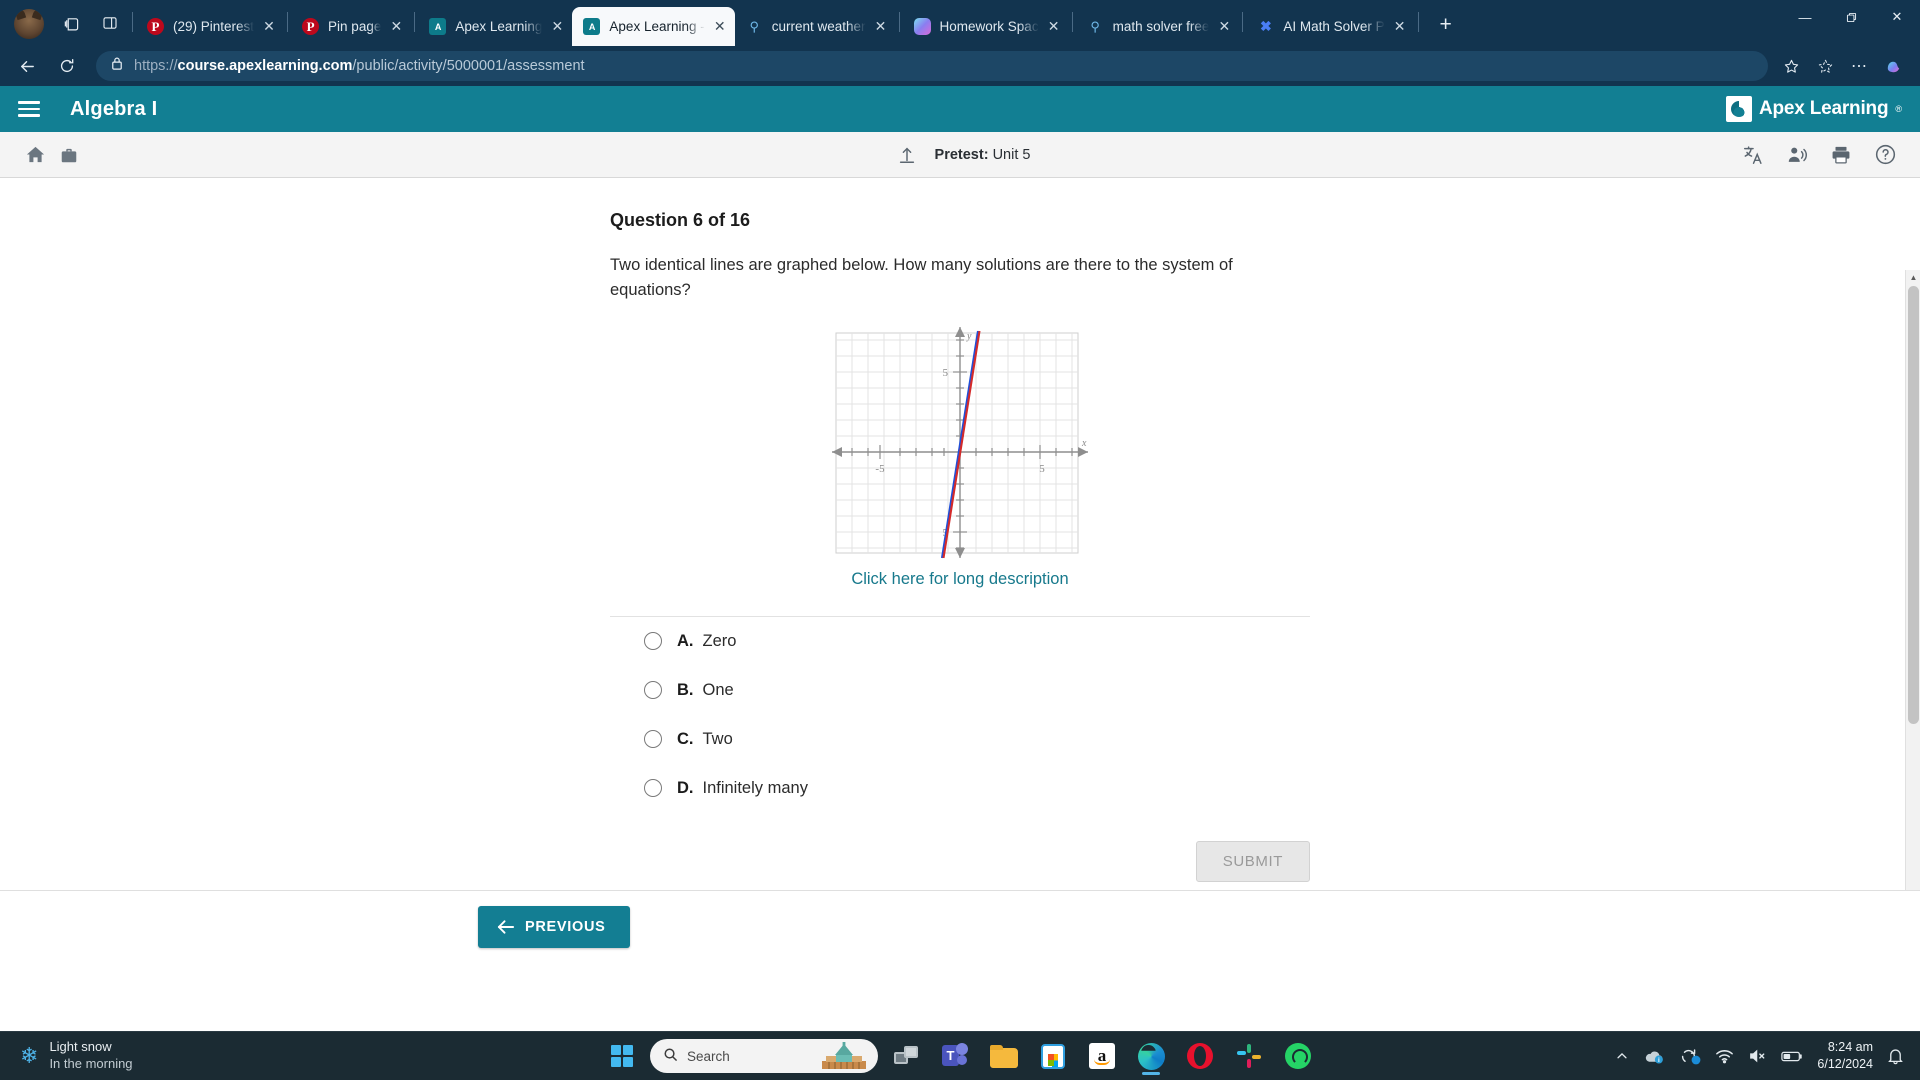 The image size is (1920, 1080). I want to click on slack-button, so click(1249, 1056).